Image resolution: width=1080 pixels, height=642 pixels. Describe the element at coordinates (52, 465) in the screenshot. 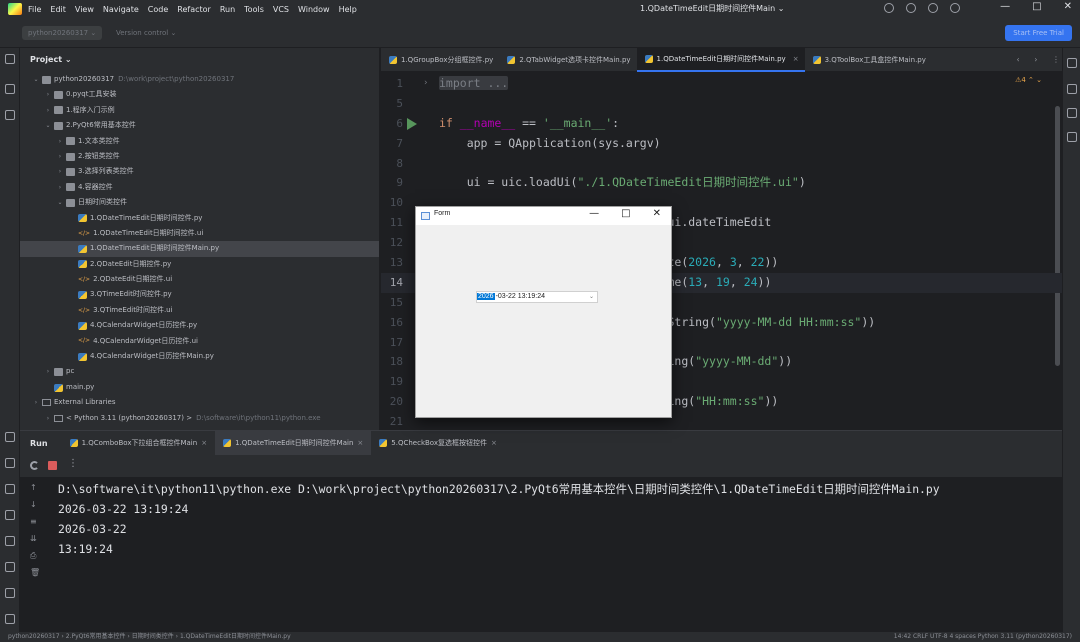

I see `stop-icon` at that location.